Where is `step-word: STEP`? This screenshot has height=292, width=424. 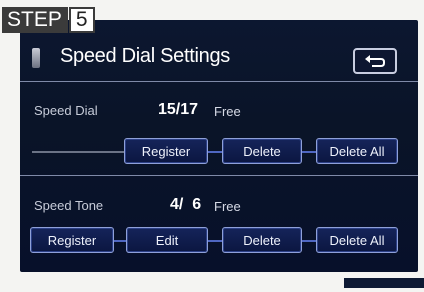 step-word: STEP is located at coordinates (35, 20).